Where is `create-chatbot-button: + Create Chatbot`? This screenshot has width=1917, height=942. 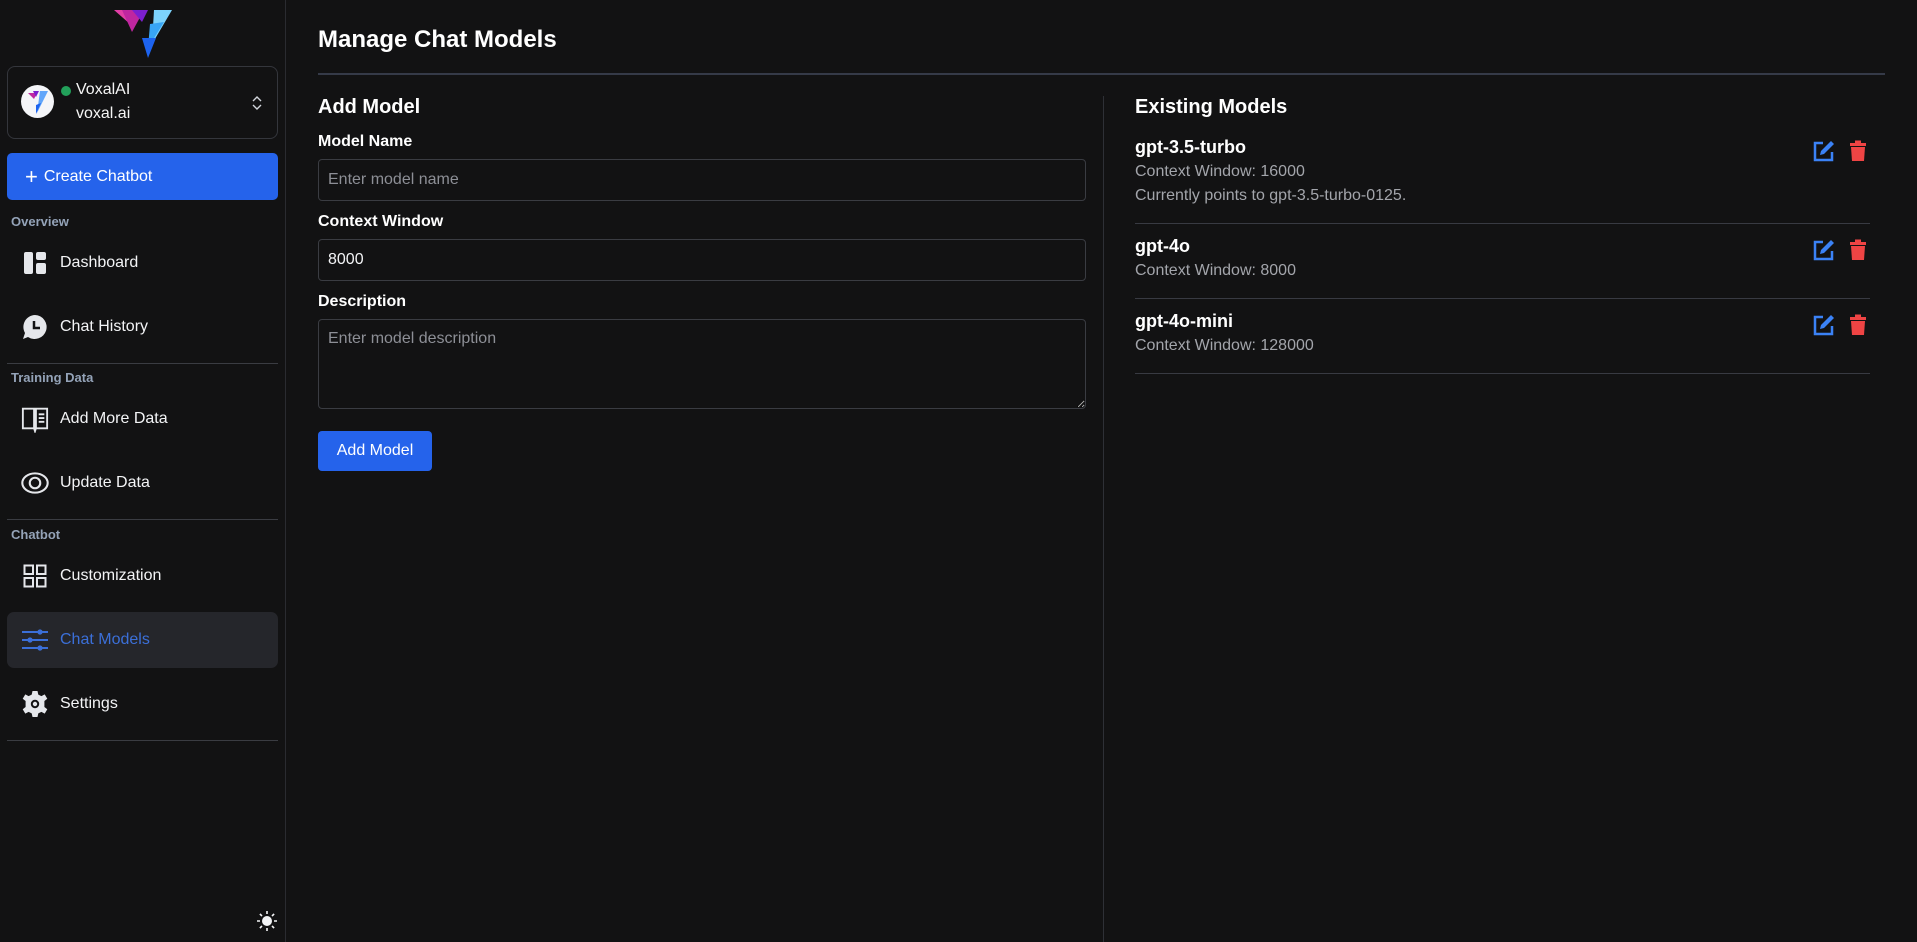 create-chatbot-button: + Create Chatbot is located at coordinates (142, 176).